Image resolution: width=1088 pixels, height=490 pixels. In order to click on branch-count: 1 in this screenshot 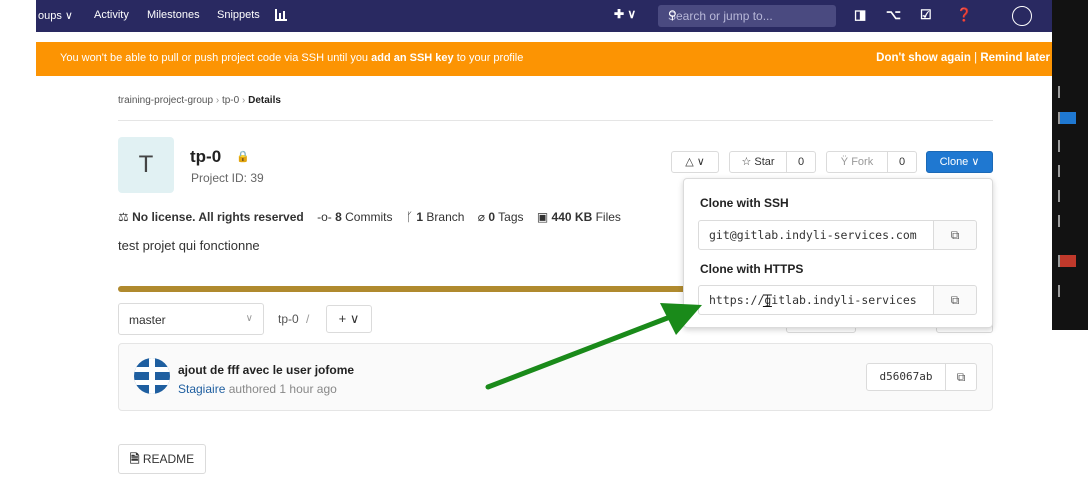, I will do `click(419, 217)`.